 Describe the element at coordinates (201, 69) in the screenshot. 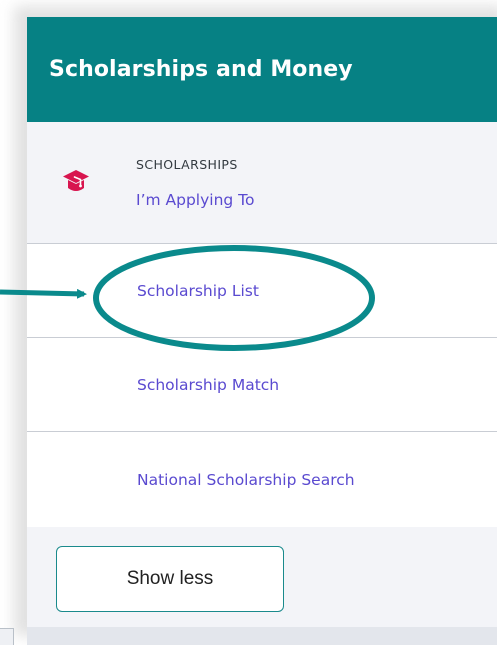

I see `panel-title: Scholarships and Money` at that location.